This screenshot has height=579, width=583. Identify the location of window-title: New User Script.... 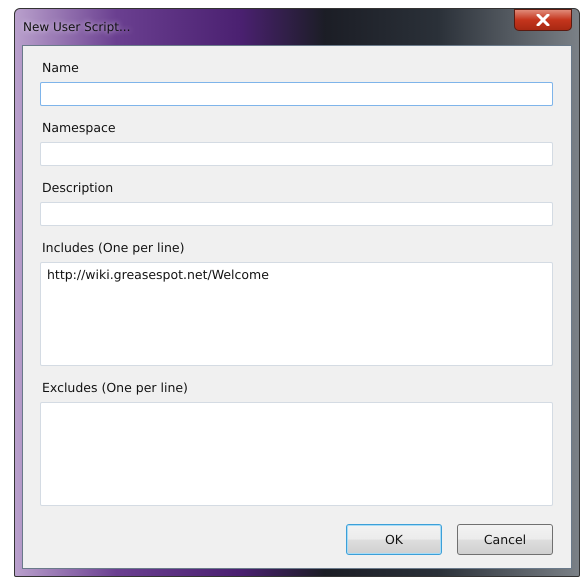
(76, 27).